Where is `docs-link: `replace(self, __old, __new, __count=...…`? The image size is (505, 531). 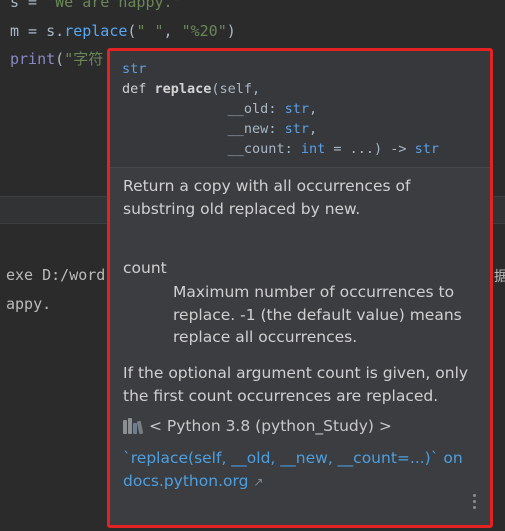 docs-link: `replace(self, __old, __new, __count=...… is located at coordinates (303, 470).